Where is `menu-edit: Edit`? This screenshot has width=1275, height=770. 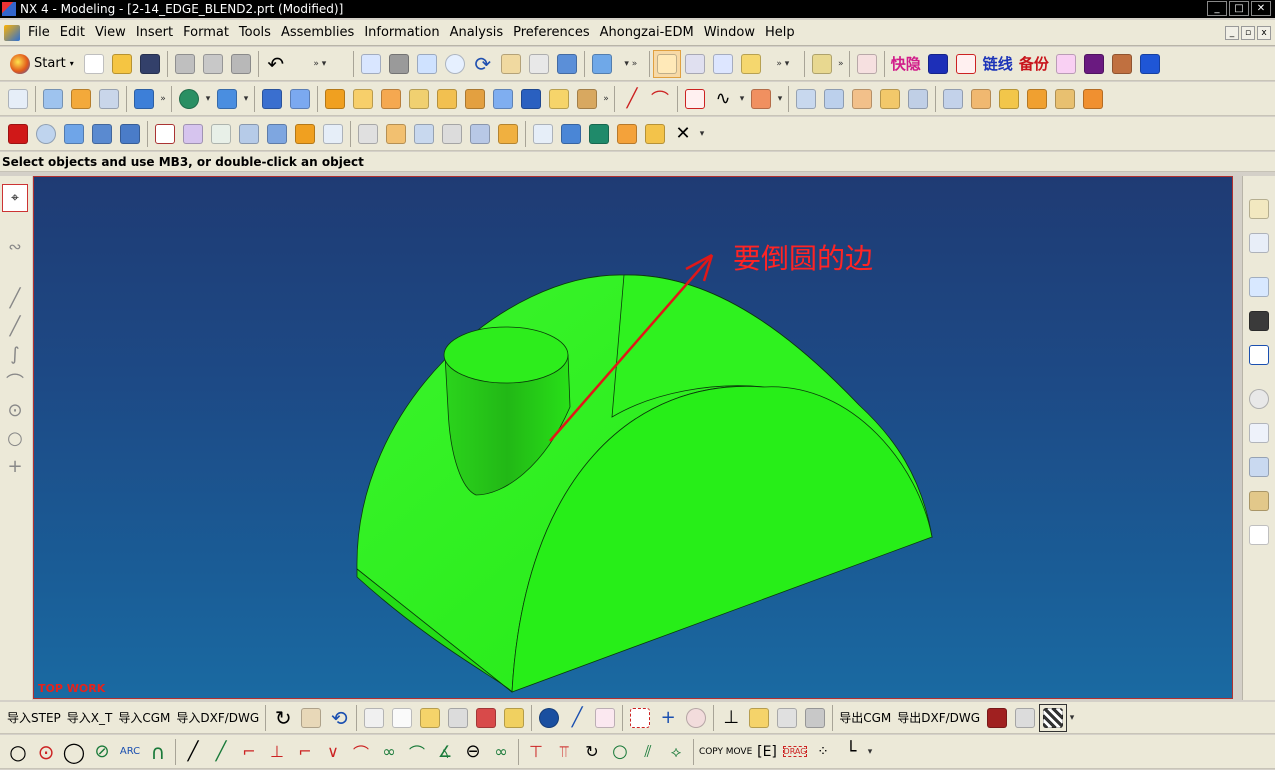 menu-edit: Edit is located at coordinates (72, 32).